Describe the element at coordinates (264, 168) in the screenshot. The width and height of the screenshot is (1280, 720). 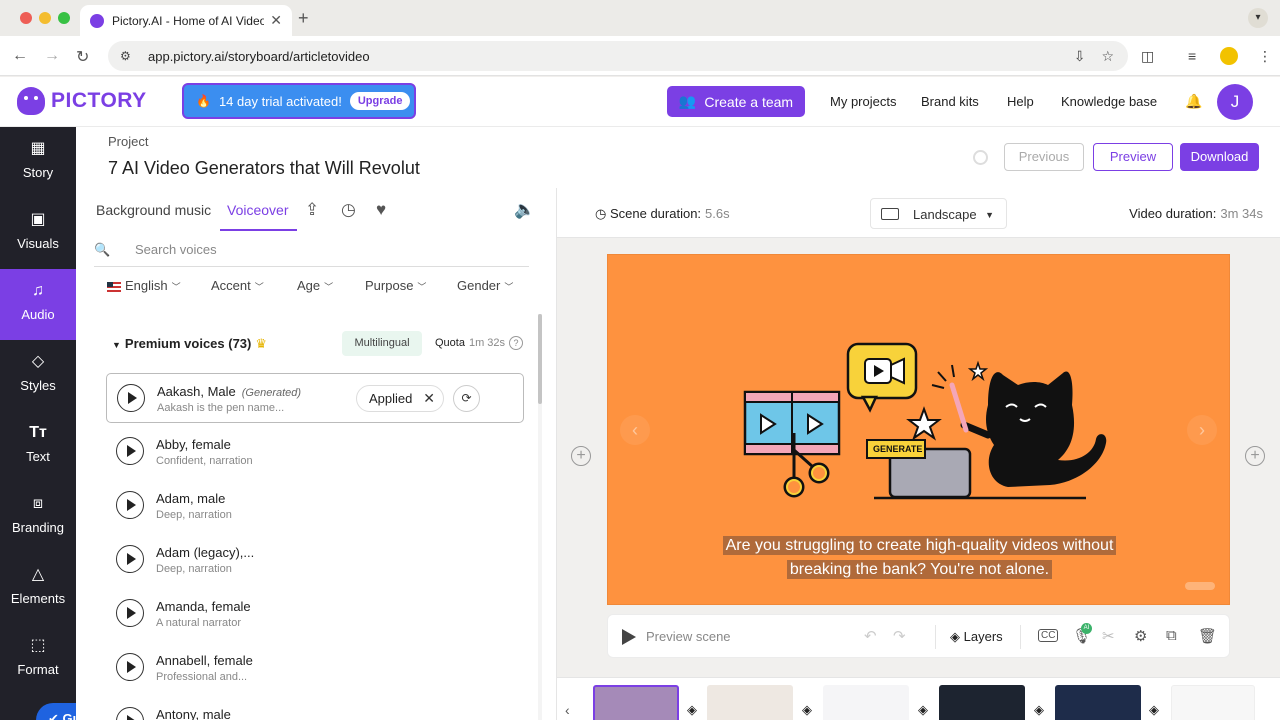
I see `project-title: 7 AI Video Generators that Will Revolut` at that location.